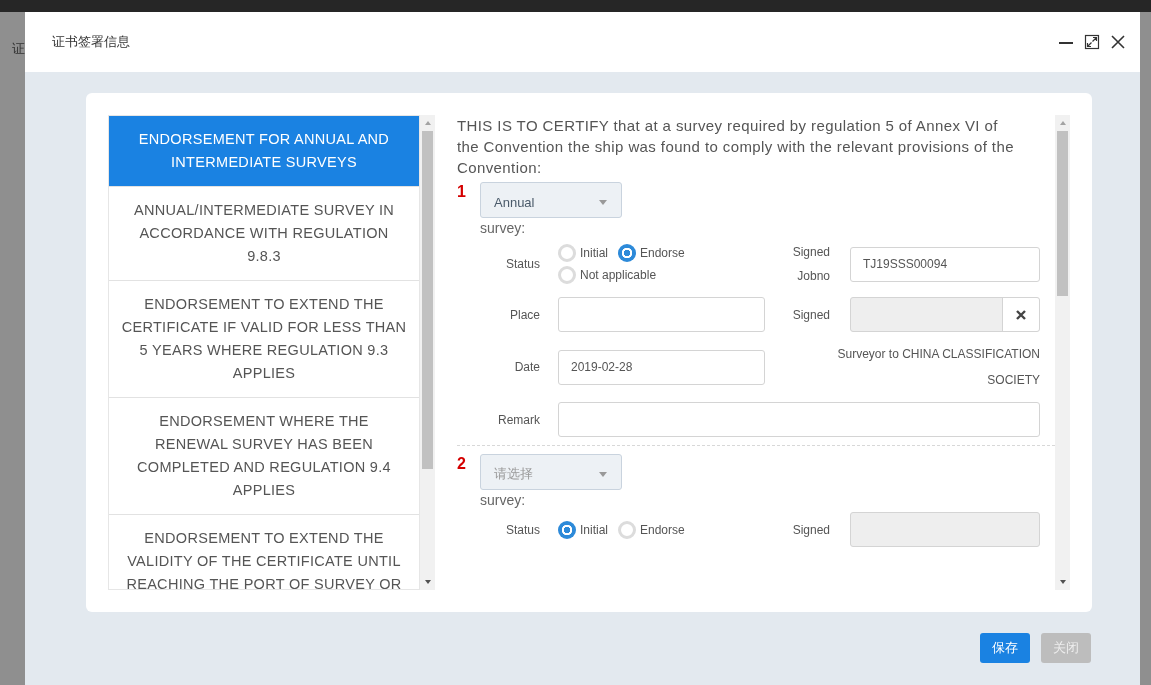  I want to click on survey-type-select: Annual, so click(551, 200).